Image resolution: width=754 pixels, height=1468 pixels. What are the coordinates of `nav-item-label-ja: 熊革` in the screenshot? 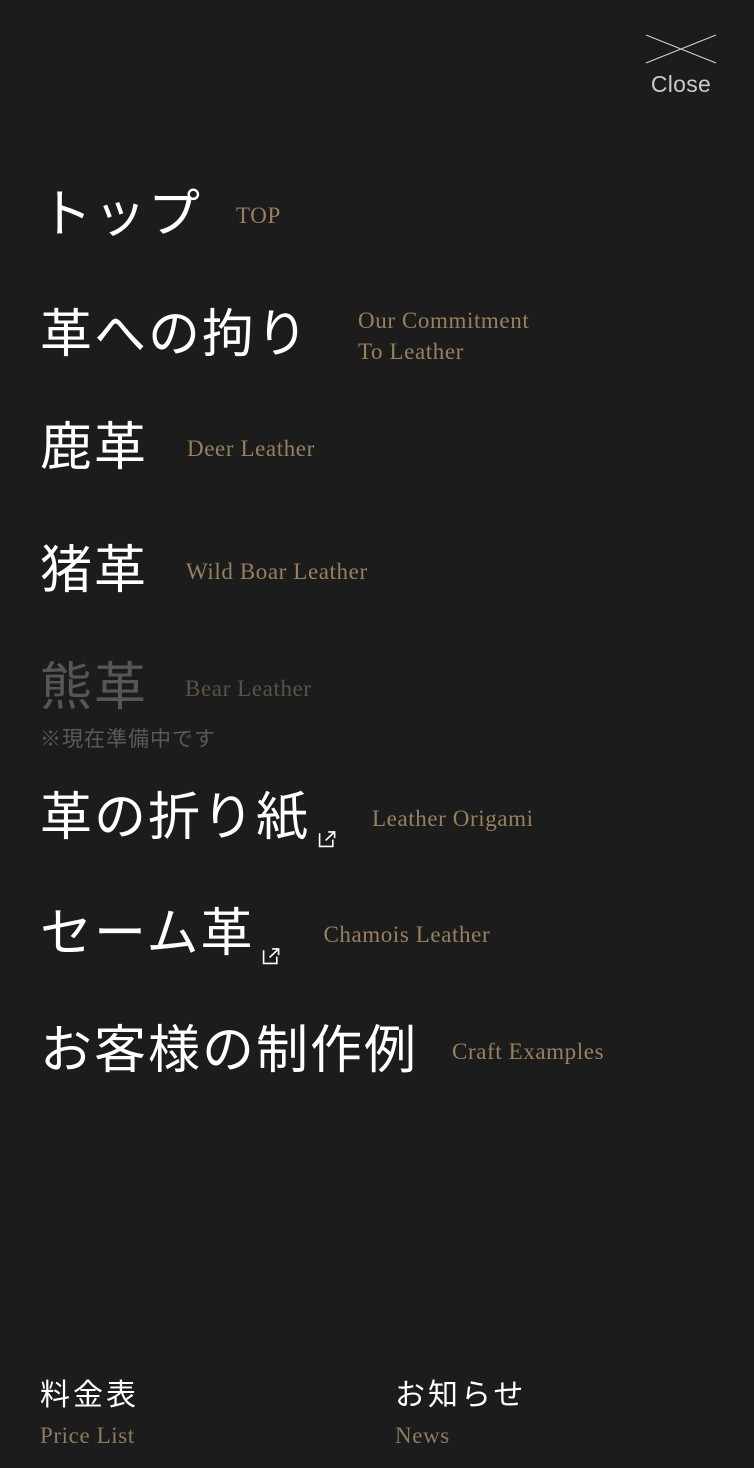 It's located at (94, 688).